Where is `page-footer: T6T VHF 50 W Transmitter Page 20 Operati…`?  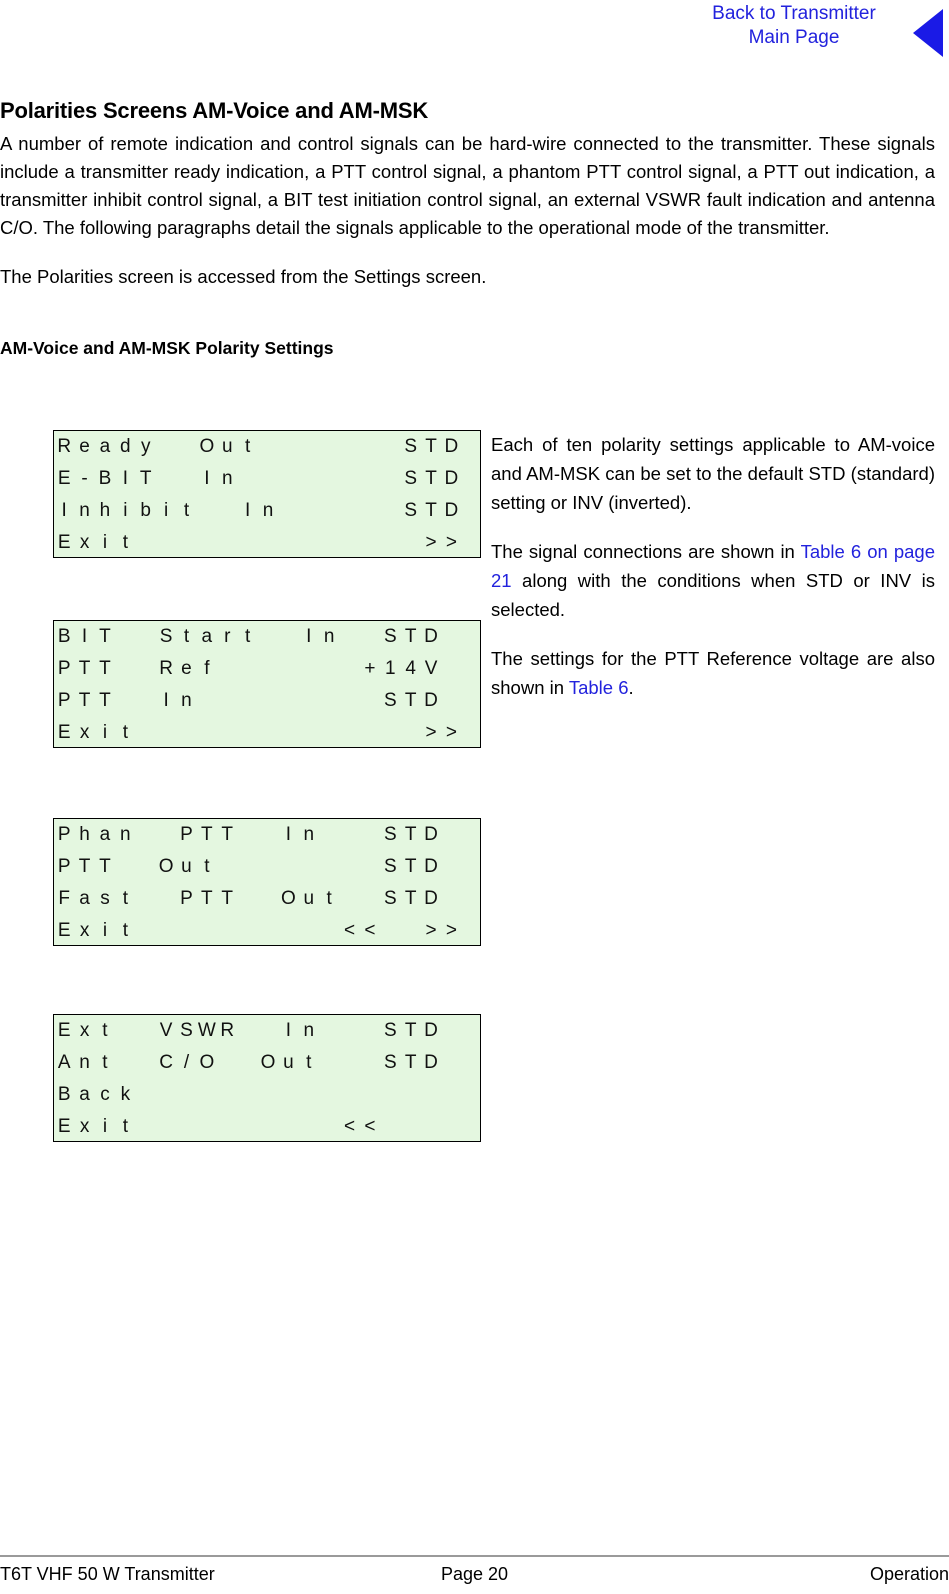
page-footer: T6T VHF 50 W Transmitter Page 20 Operati… is located at coordinates (474, 1578).